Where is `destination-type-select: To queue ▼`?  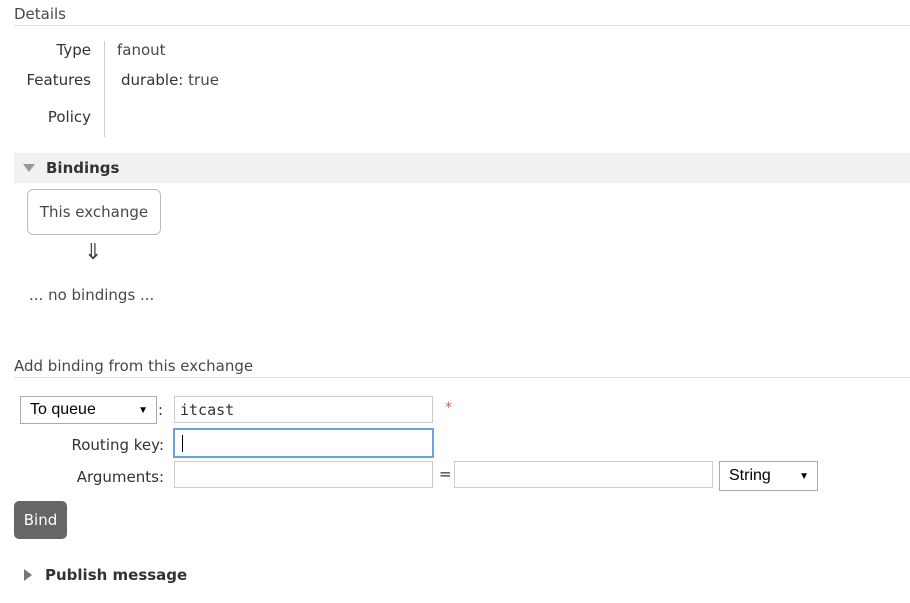 destination-type-select: To queue ▼ is located at coordinates (88, 410).